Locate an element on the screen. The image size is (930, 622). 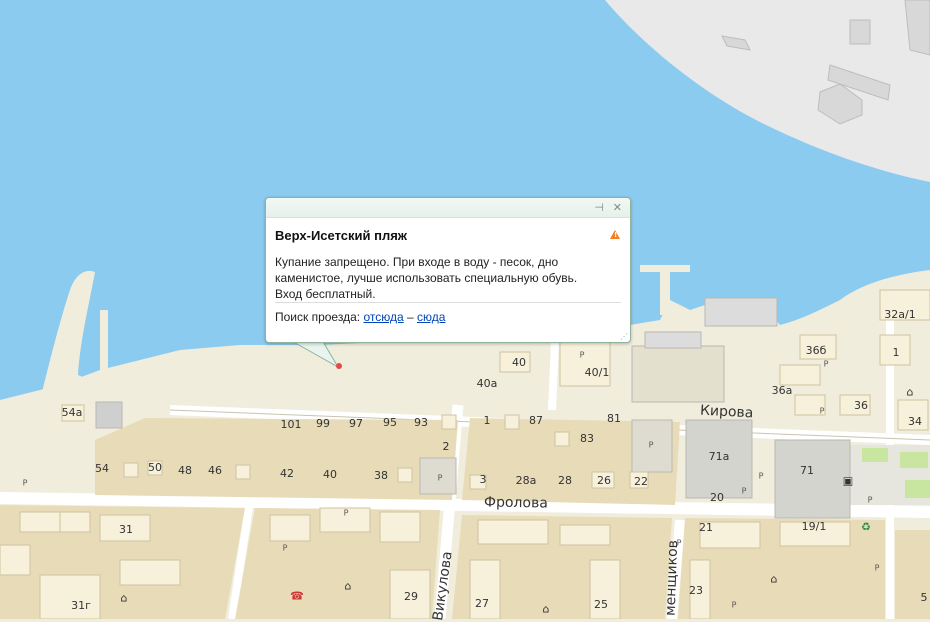
house-number: 46 is located at coordinates (215, 470).